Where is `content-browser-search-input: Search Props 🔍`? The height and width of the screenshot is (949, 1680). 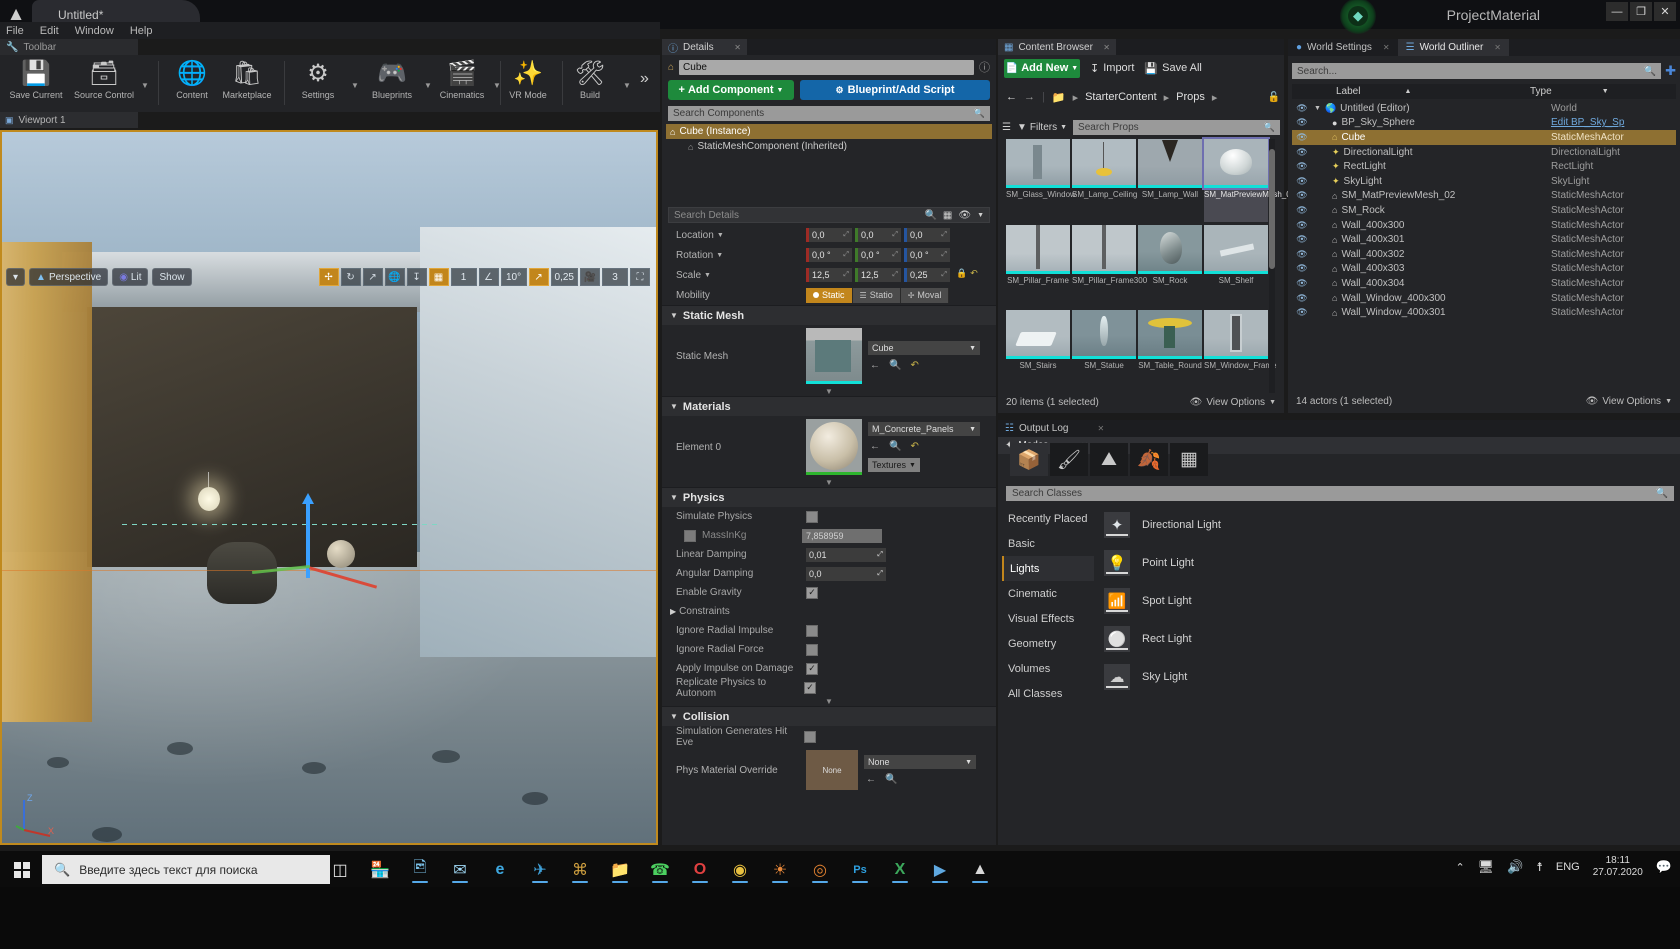 content-browser-search-input: Search Props 🔍 is located at coordinates (1176, 127).